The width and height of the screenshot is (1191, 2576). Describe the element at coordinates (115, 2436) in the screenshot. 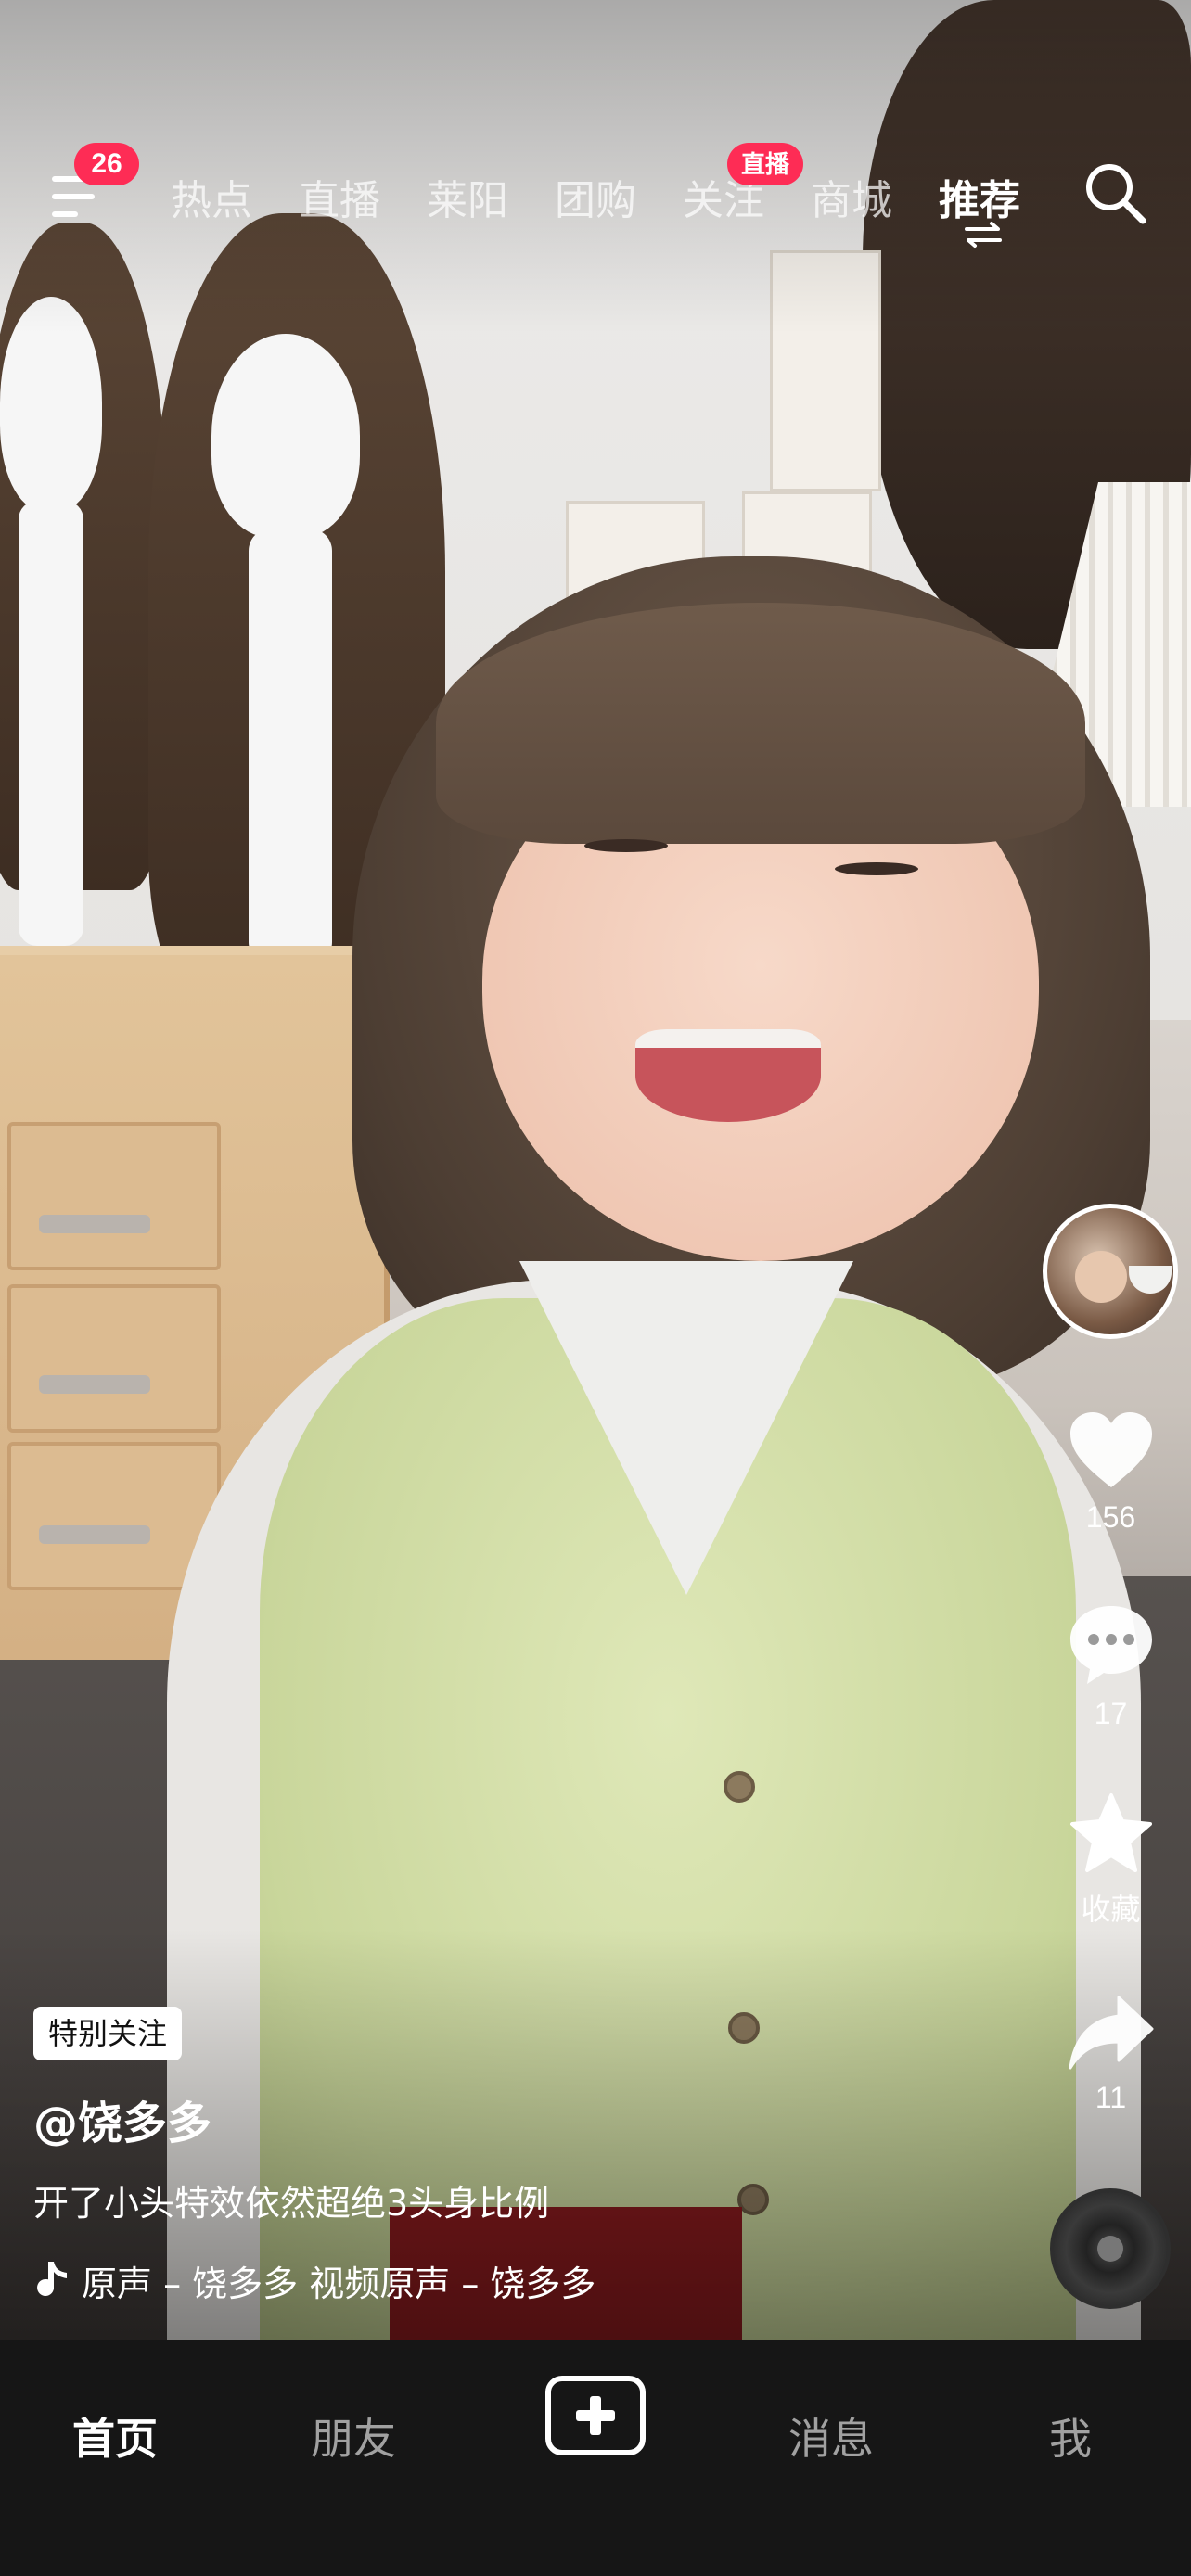

I see `tab-home: 首页` at that location.